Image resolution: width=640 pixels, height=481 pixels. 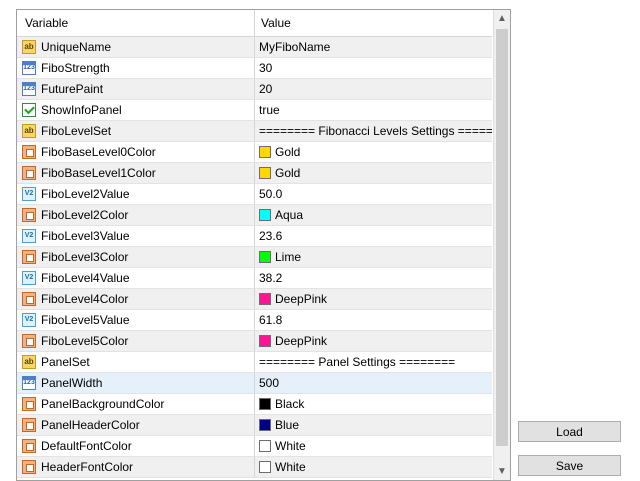 I want to click on table-row: HeaderFontColor White, so click(x=254, y=467).